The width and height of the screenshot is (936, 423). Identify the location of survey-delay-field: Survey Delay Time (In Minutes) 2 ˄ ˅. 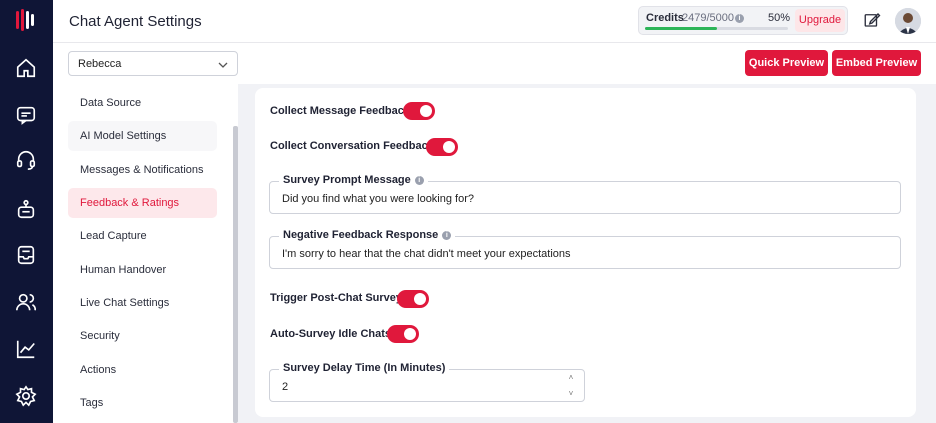
(427, 382).